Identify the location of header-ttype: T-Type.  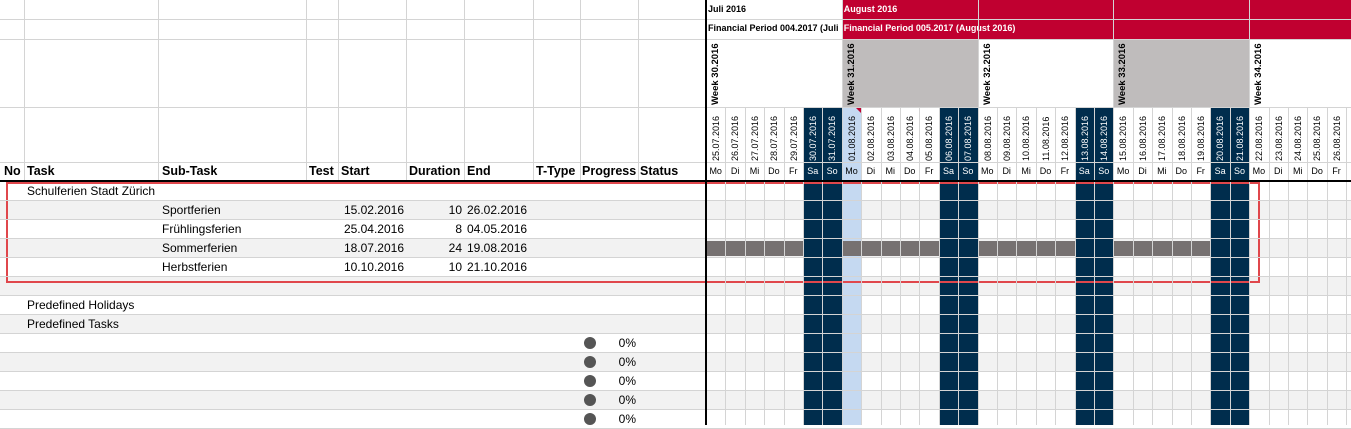
(555, 171).